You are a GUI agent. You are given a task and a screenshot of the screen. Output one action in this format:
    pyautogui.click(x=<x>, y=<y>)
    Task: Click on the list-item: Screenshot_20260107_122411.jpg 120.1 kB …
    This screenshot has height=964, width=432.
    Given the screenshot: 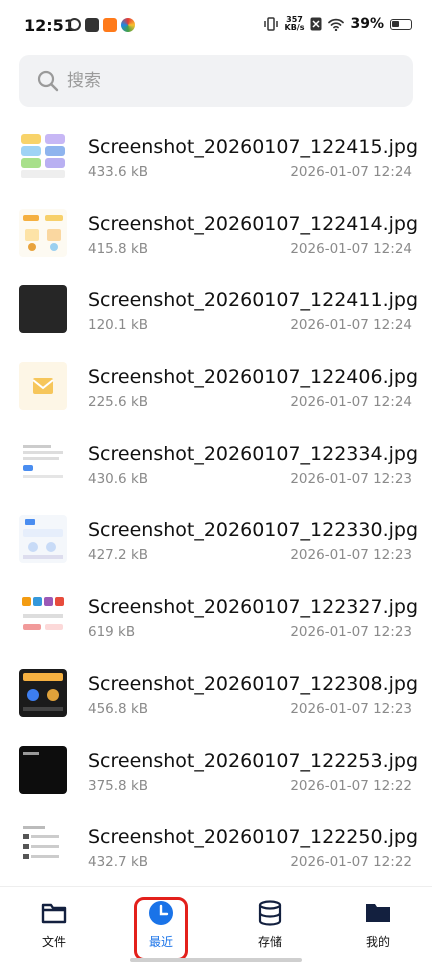 What is the action you would take?
    pyautogui.click(x=216, y=313)
    